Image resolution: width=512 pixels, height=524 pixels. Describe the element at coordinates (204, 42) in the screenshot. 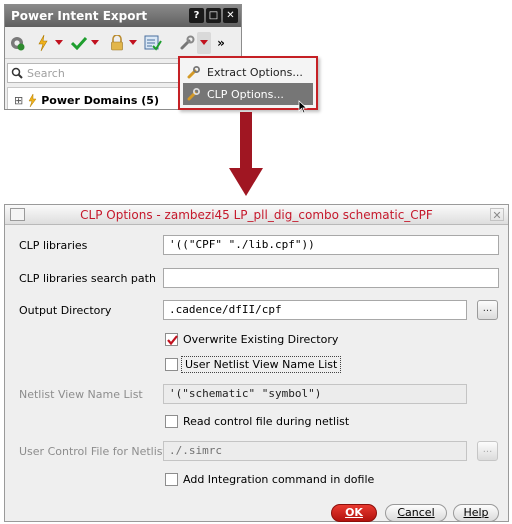

I see `wrench-dropdown-icon` at that location.